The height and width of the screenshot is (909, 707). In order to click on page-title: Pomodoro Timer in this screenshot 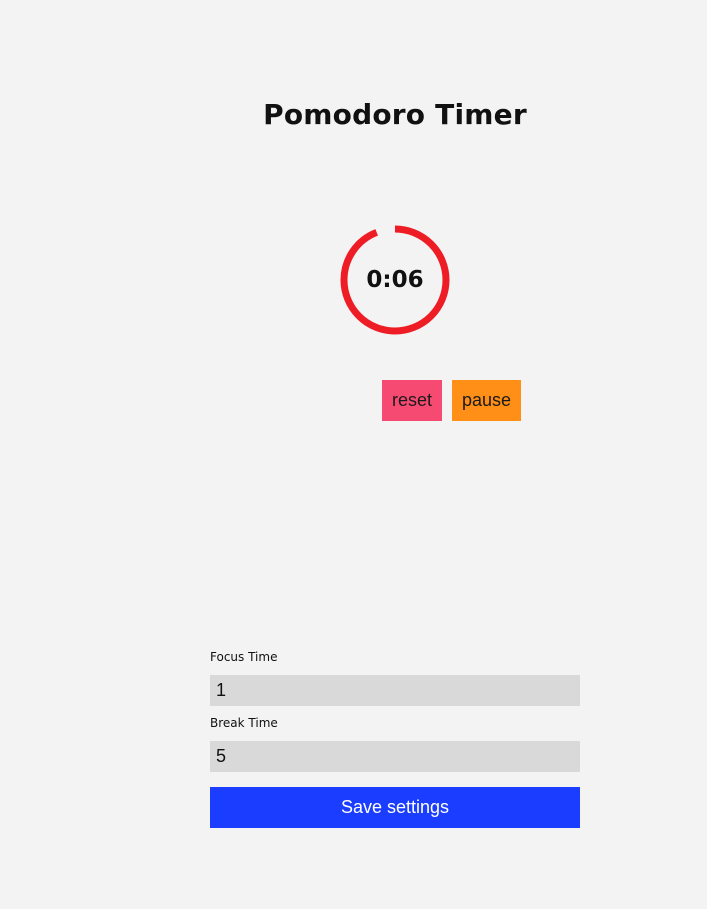, I will do `click(395, 114)`.